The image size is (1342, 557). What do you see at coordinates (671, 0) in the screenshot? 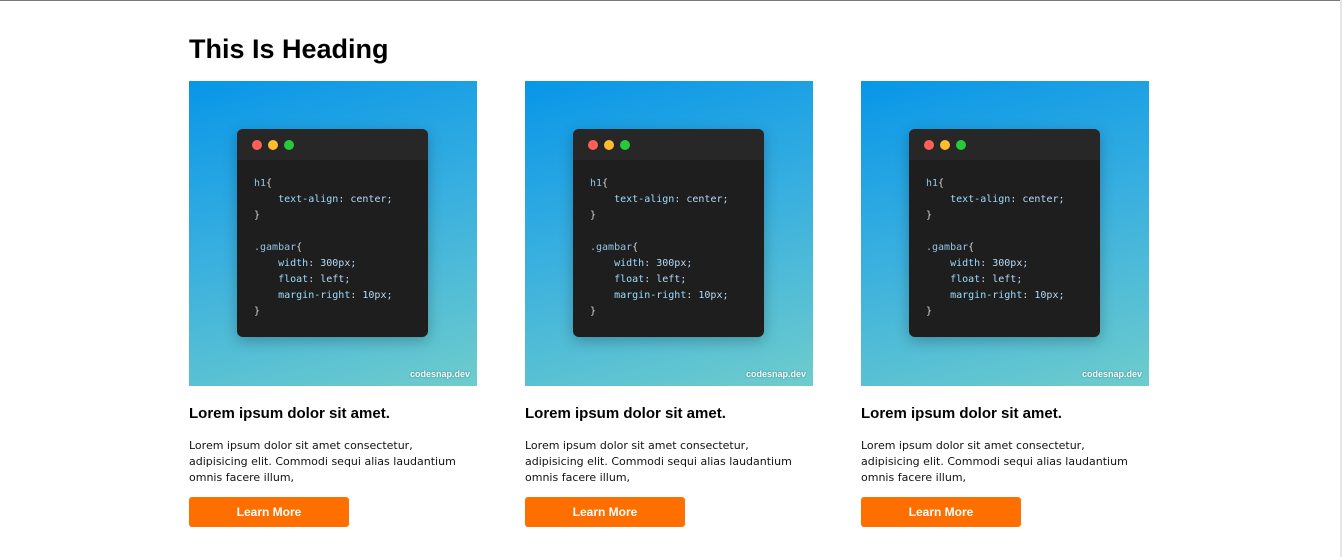
I see `browser-top-border` at bounding box center [671, 0].